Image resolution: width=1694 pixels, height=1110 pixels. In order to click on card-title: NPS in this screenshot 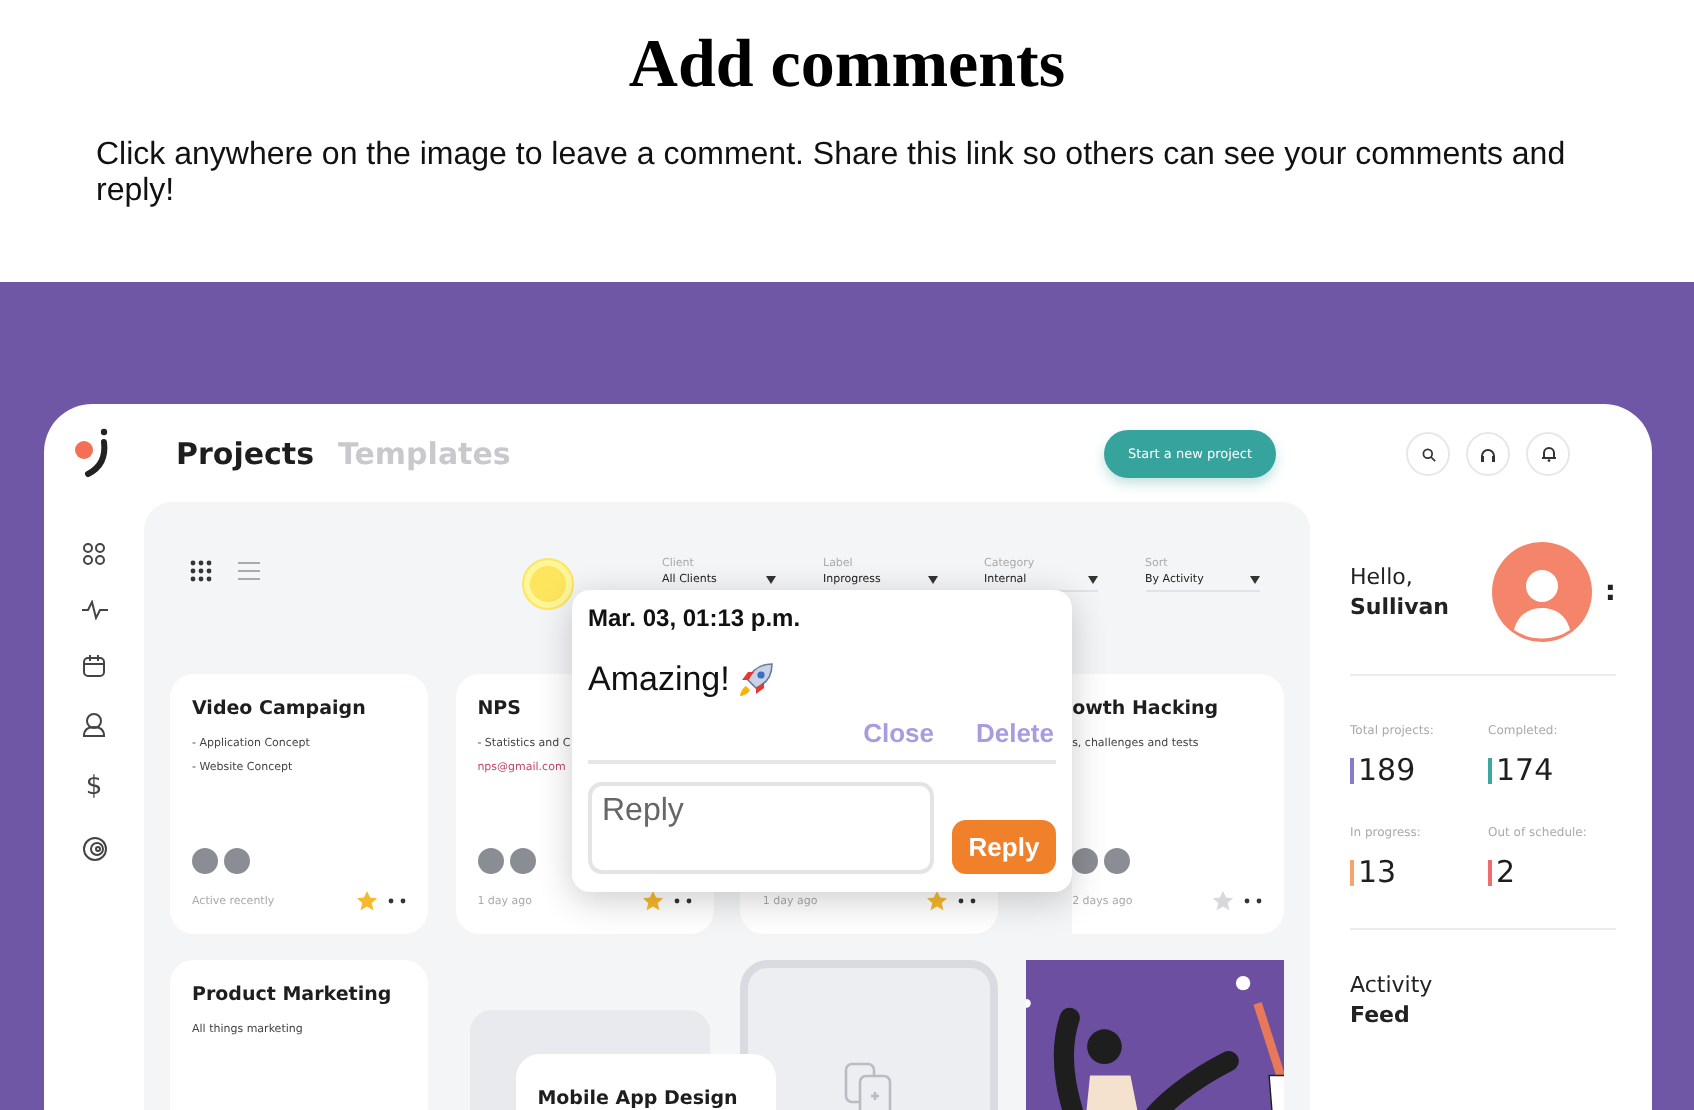, I will do `click(500, 709)`.